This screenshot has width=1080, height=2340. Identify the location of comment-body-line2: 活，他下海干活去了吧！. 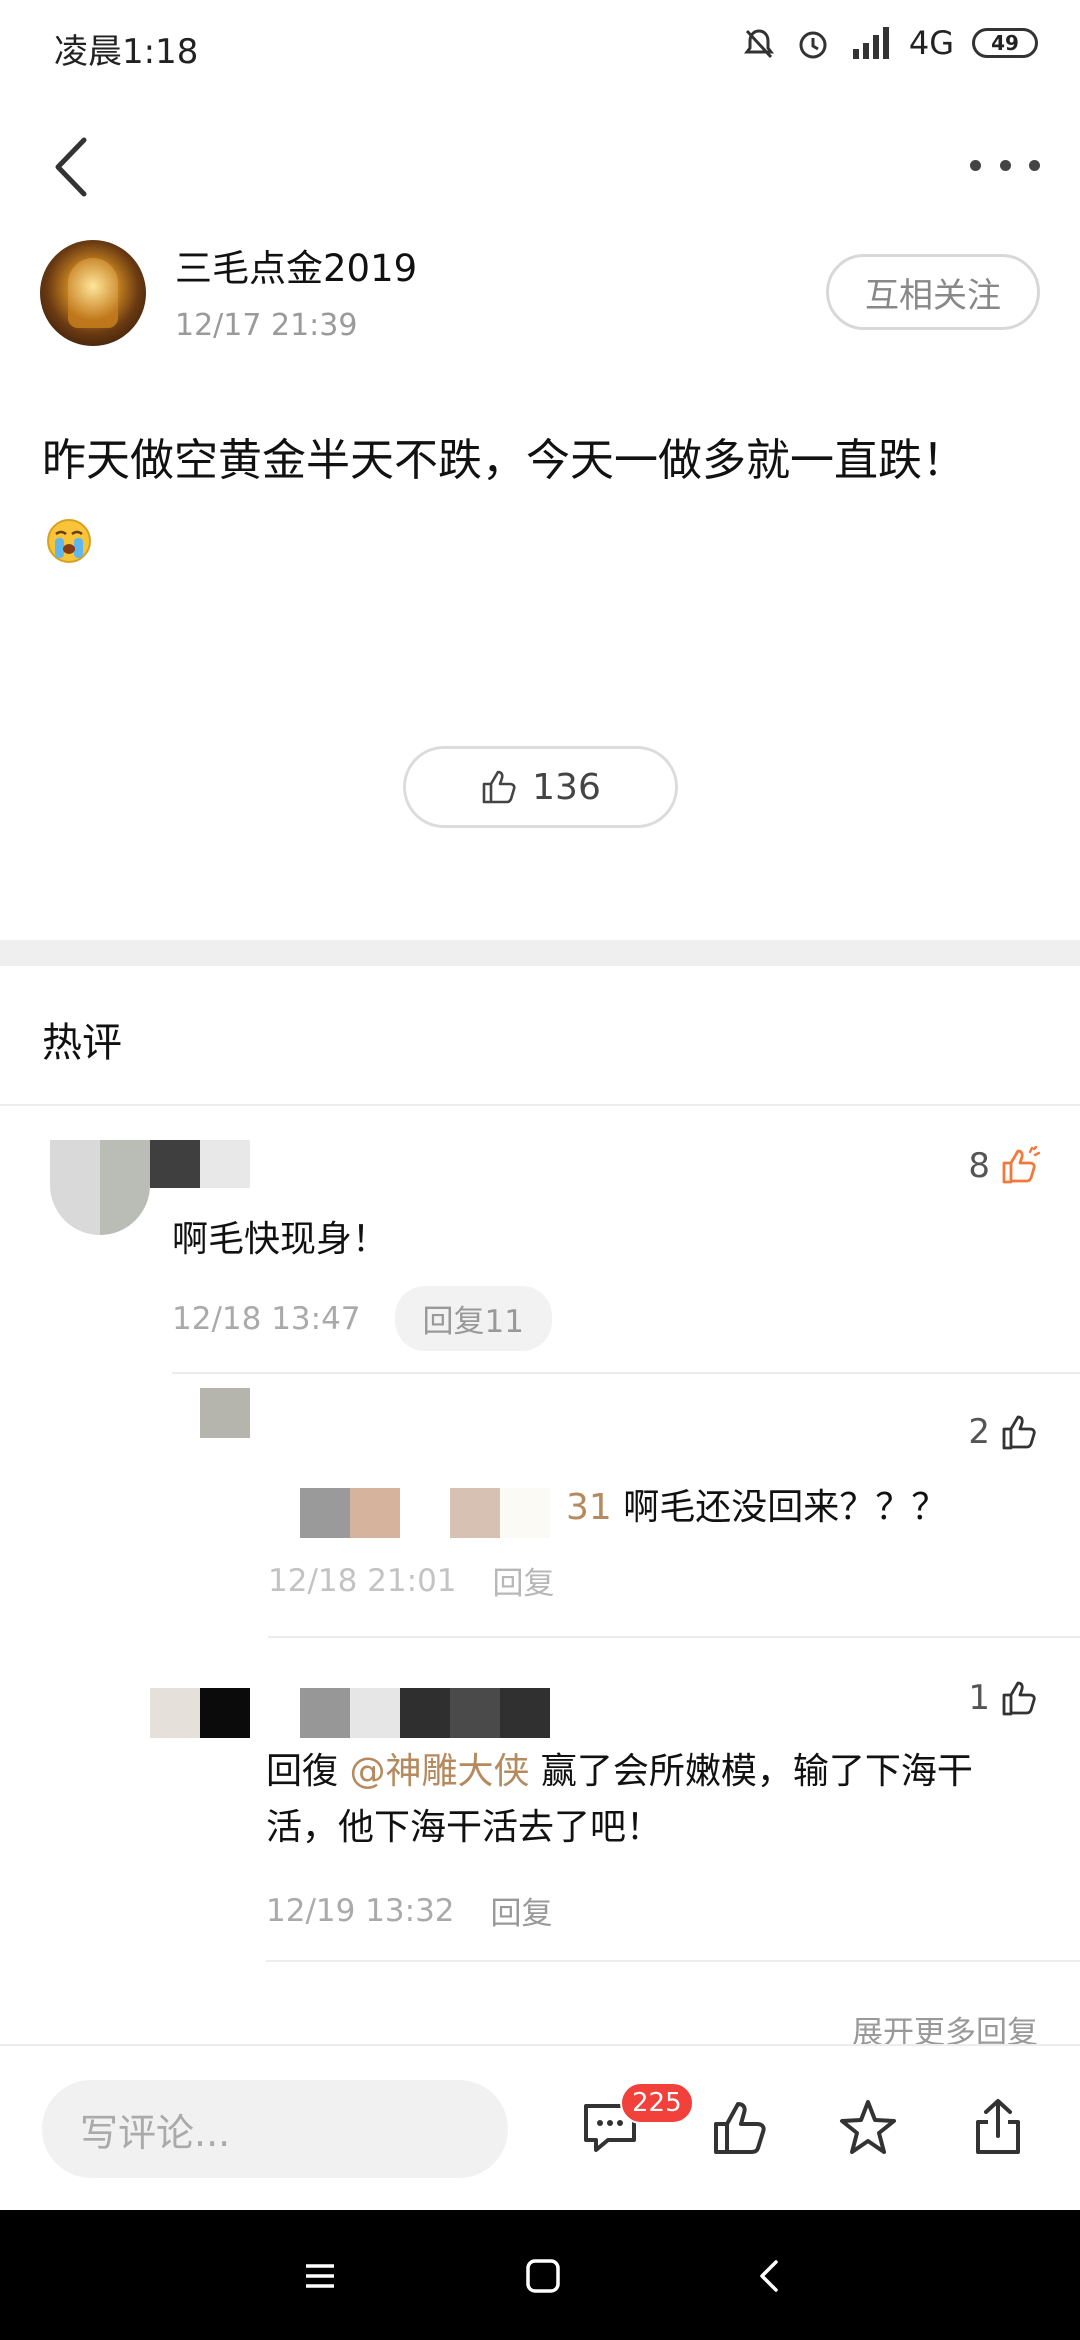
(464, 1827).